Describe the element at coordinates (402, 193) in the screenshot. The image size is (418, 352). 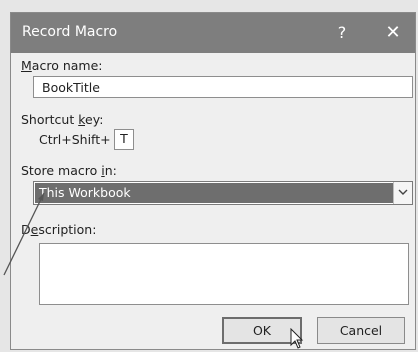
I see `chevron-down-icon` at that location.